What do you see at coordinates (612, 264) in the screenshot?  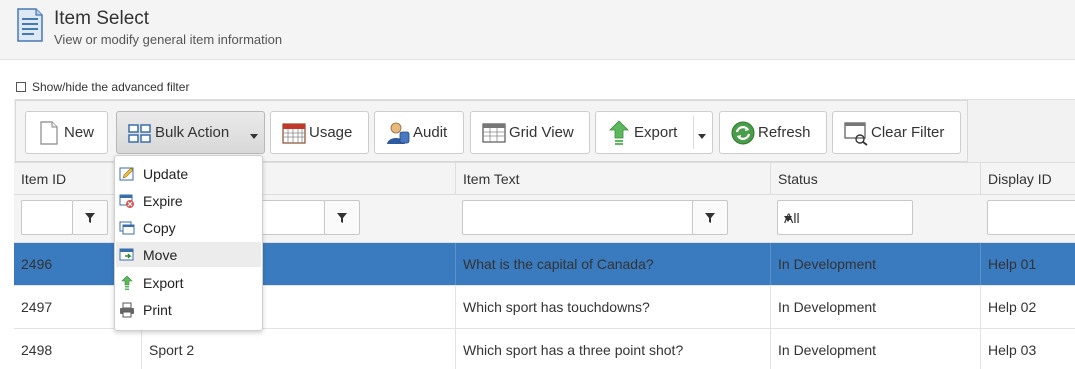 I see `cell-item-text: What is the capital of Canada?` at bounding box center [612, 264].